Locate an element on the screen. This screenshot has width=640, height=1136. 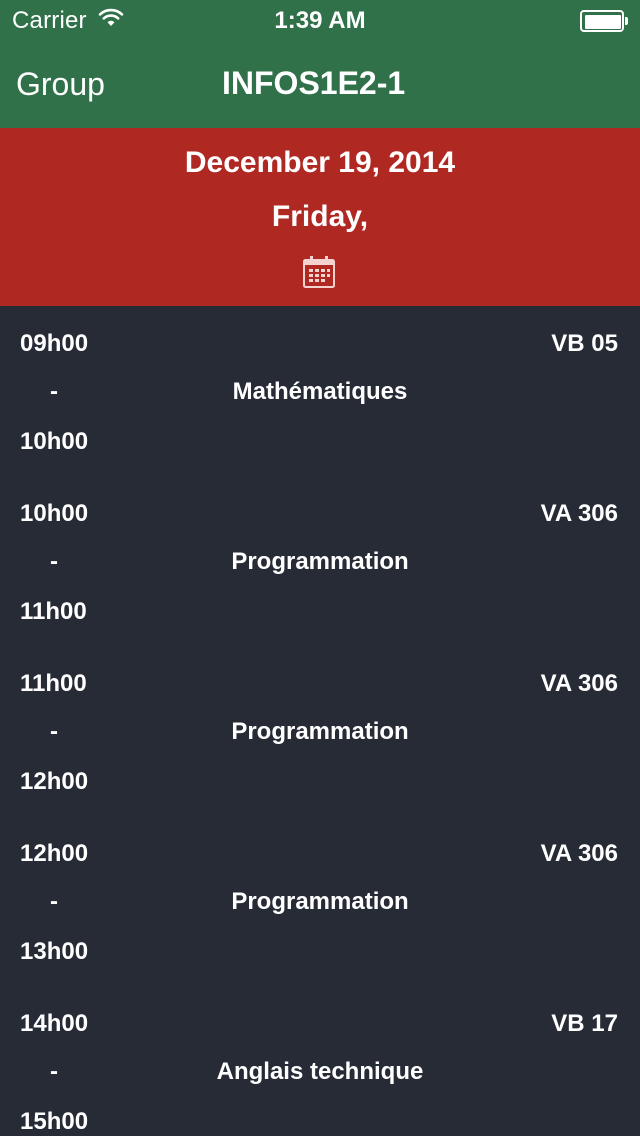
session-row: 14h00 - 15h00 VB 17 Anglais technique is located at coordinates (320, 1061).